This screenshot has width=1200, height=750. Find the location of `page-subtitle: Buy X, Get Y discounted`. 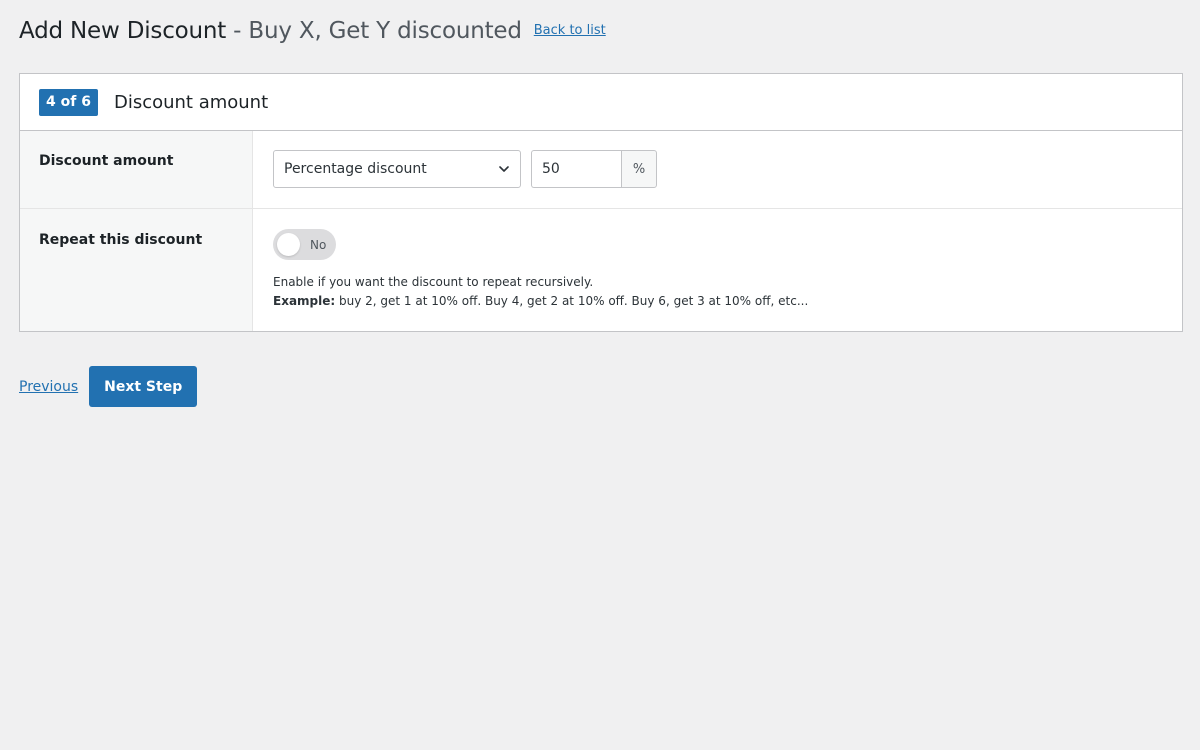

page-subtitle: Buy X, Get Y discounted is located at coordinates (385, 31).